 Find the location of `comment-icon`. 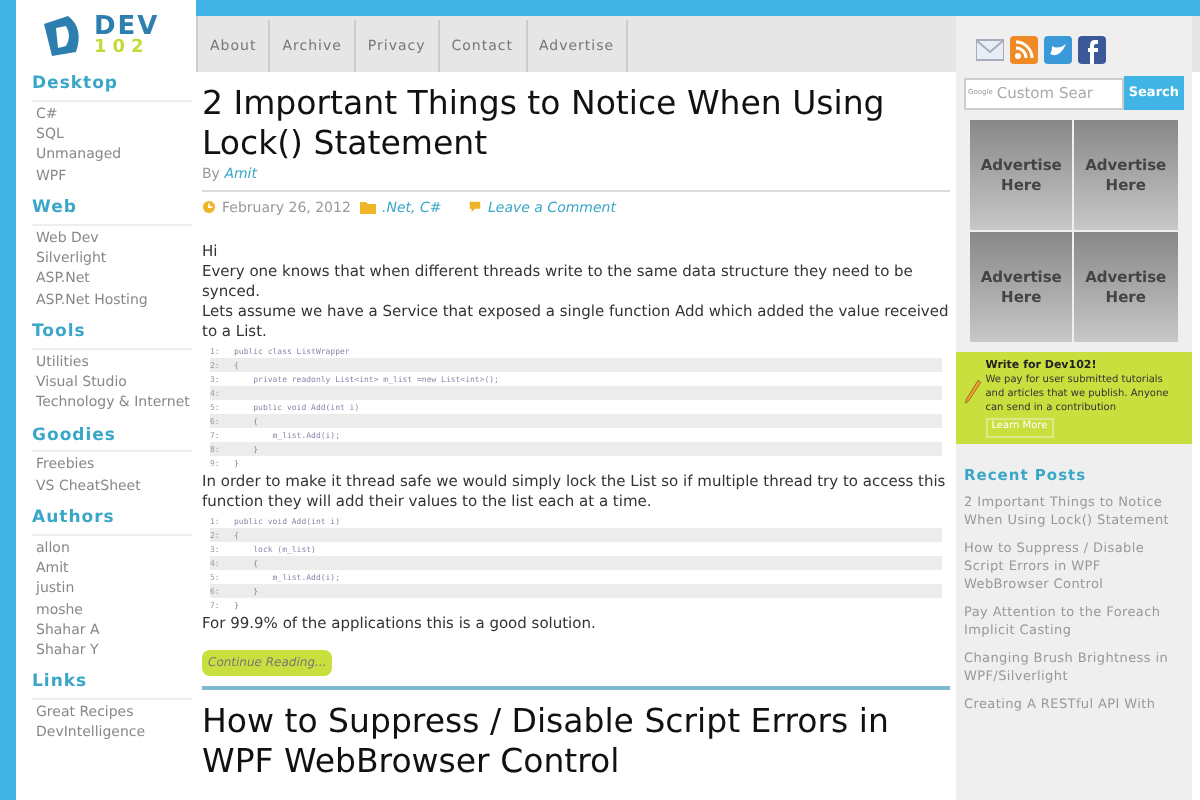

comment-icon is located at coordinates (475, 207).